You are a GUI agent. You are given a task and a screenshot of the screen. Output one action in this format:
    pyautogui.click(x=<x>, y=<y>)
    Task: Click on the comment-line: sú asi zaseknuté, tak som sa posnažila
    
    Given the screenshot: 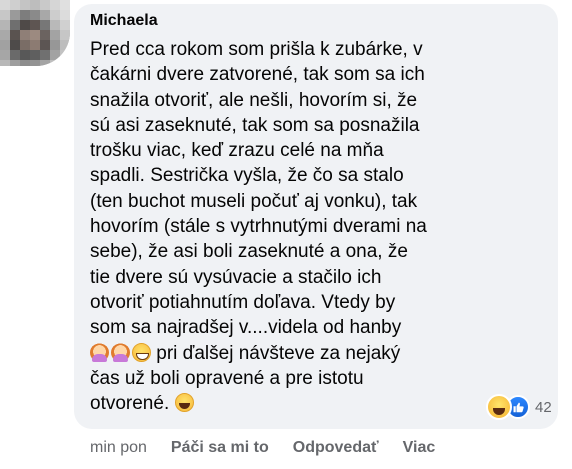 What is the action you would take?
    pyautogui.click(x=255, y=125)
    